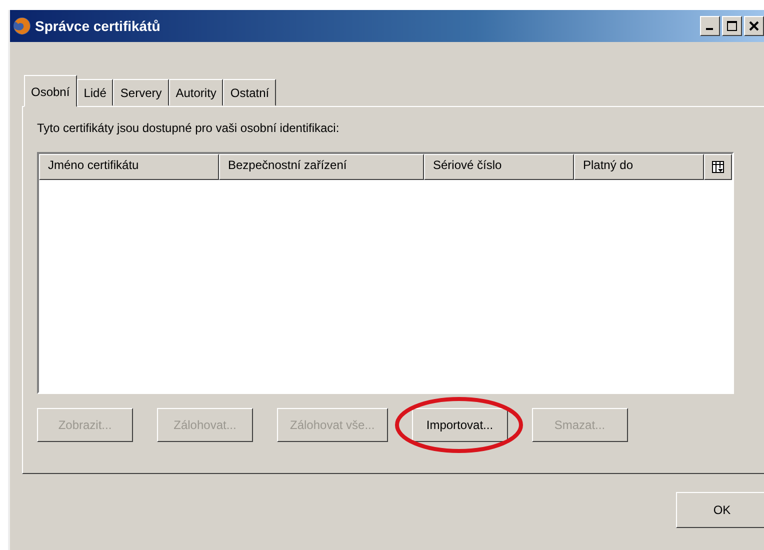  What do you see at coordinates (129, 167) in the screenshot?
I see `column-header: Jméno certifikátu` at bounding box center [129, 167].